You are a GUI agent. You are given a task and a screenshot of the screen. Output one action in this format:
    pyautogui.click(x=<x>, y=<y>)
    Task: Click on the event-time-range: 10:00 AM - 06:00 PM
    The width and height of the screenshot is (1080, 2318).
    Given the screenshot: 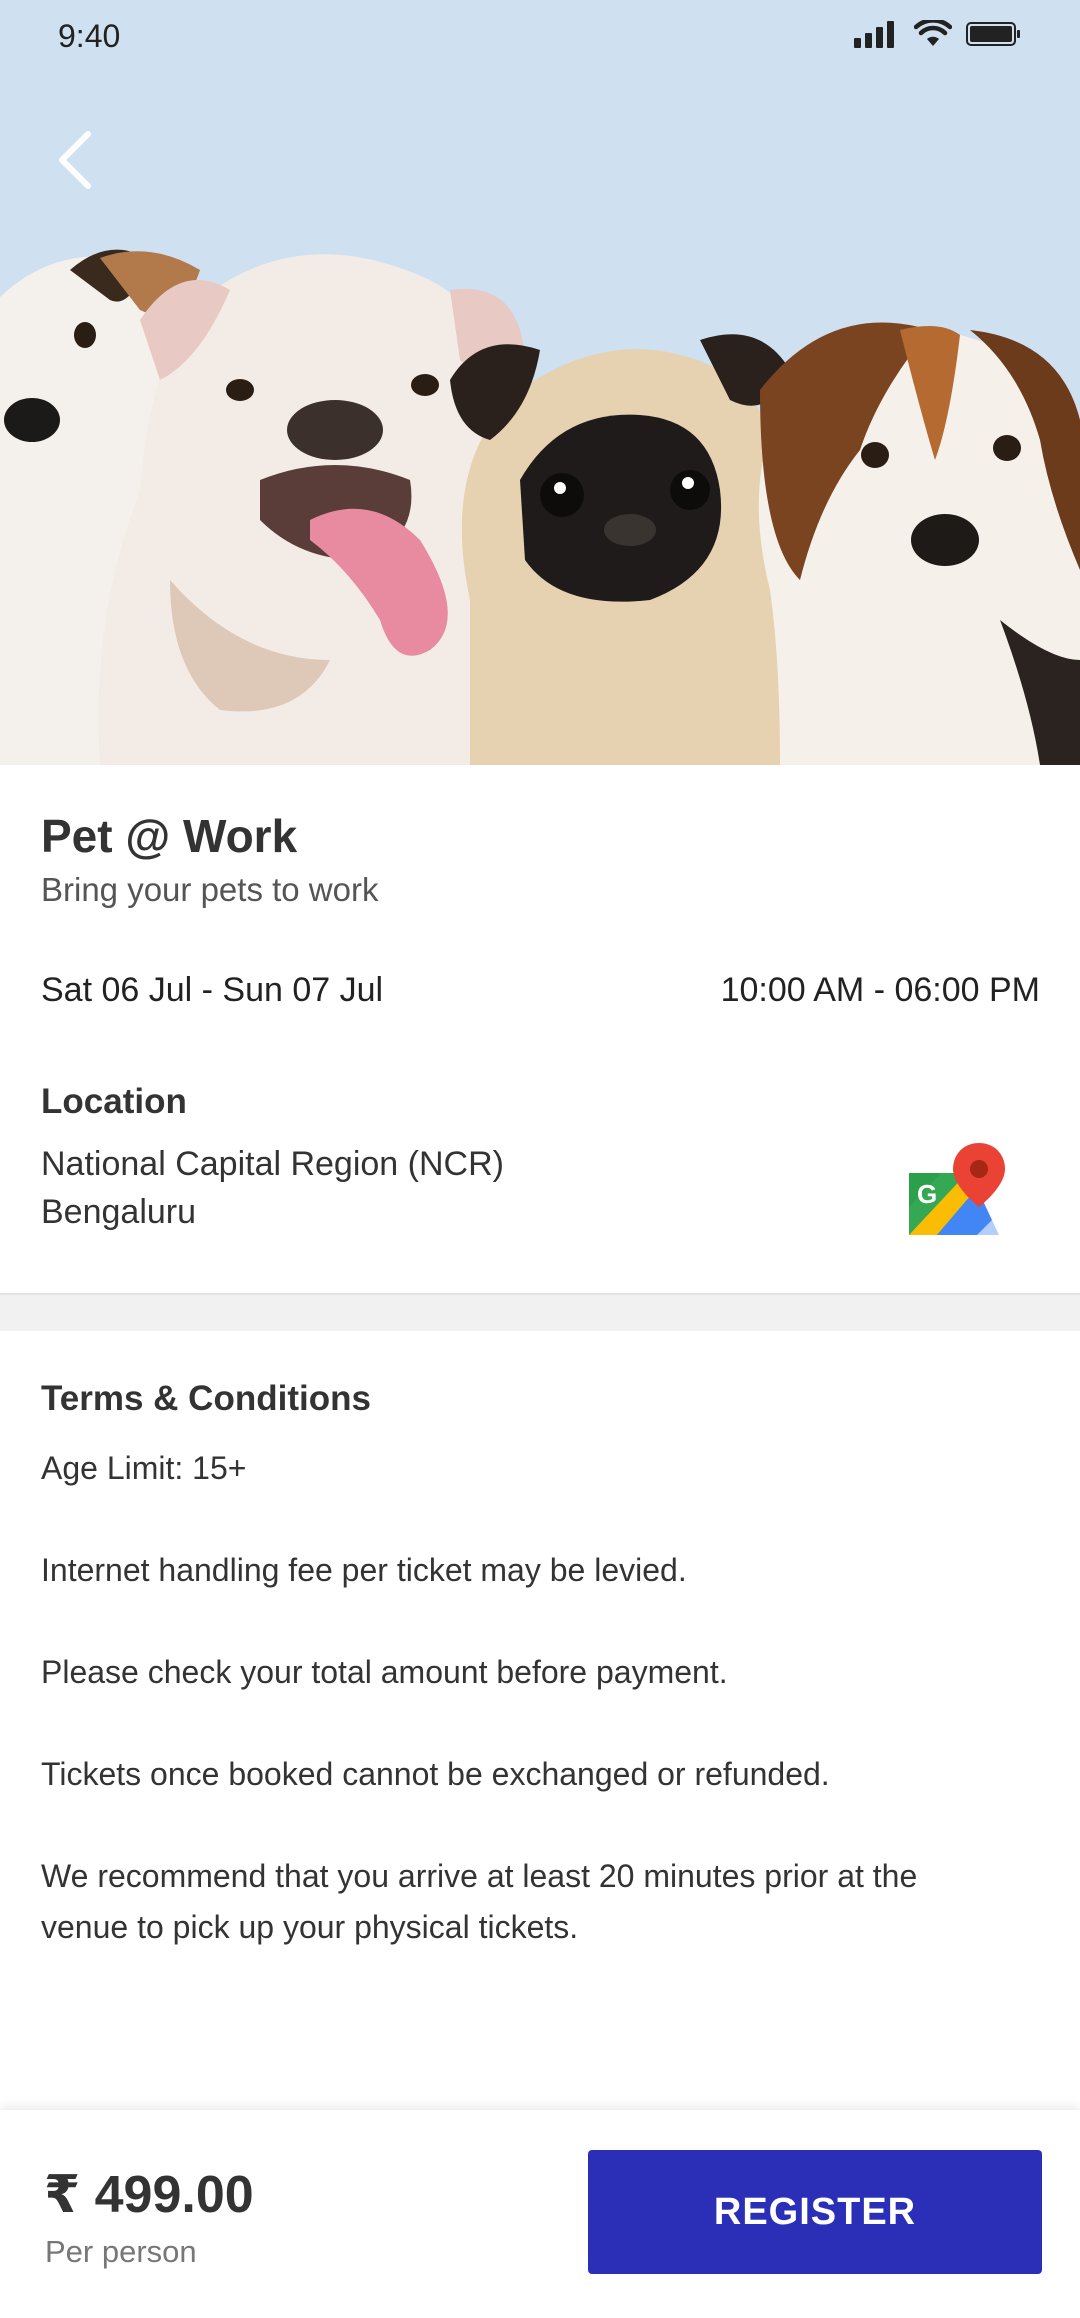 What is the action you would take?
    pyautogui.click(x=880, y=990)
    